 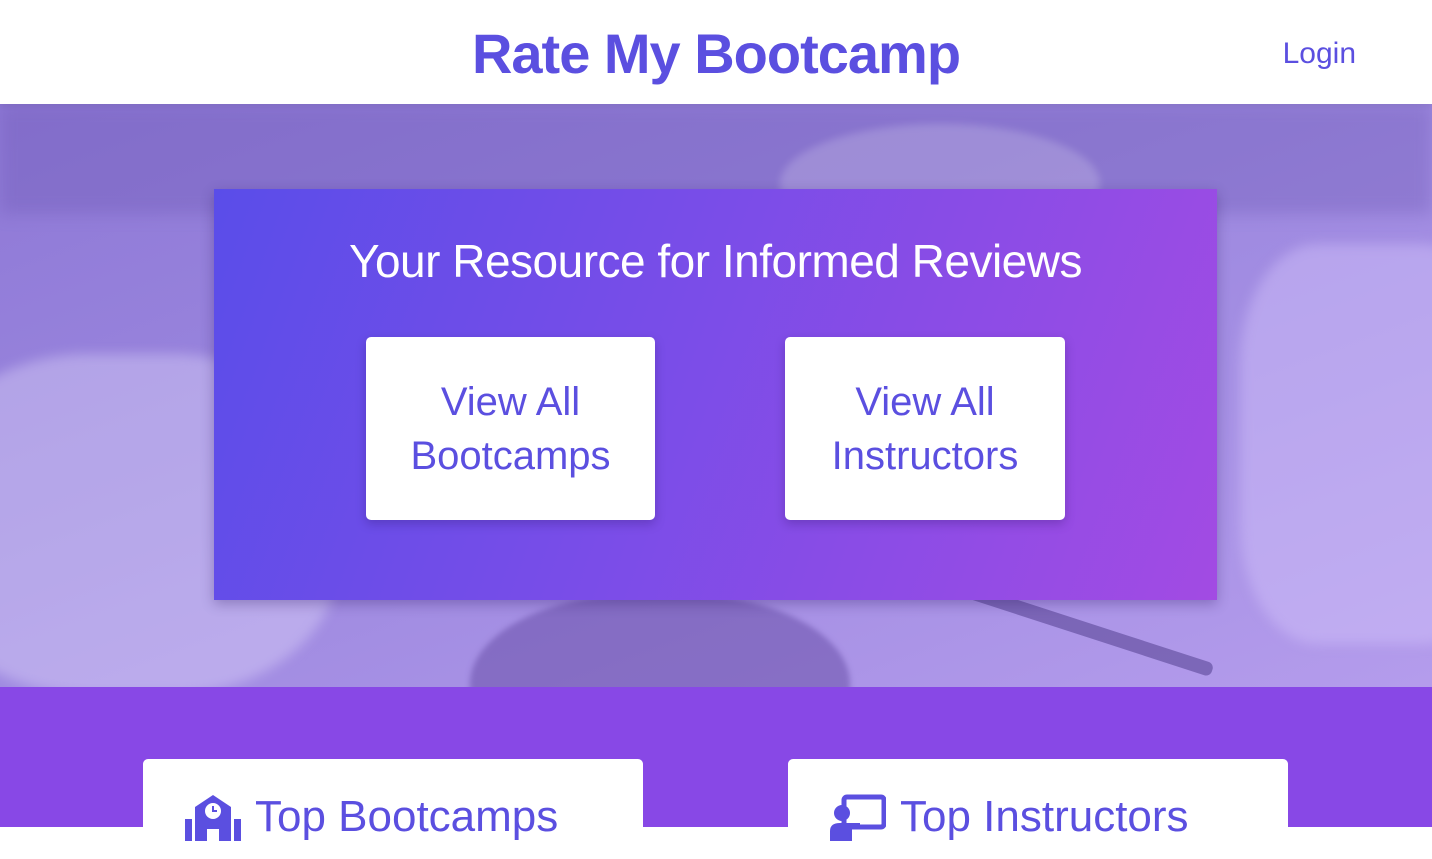 I want to click on button-label-line: Instructors, so click(x=925, y=455).